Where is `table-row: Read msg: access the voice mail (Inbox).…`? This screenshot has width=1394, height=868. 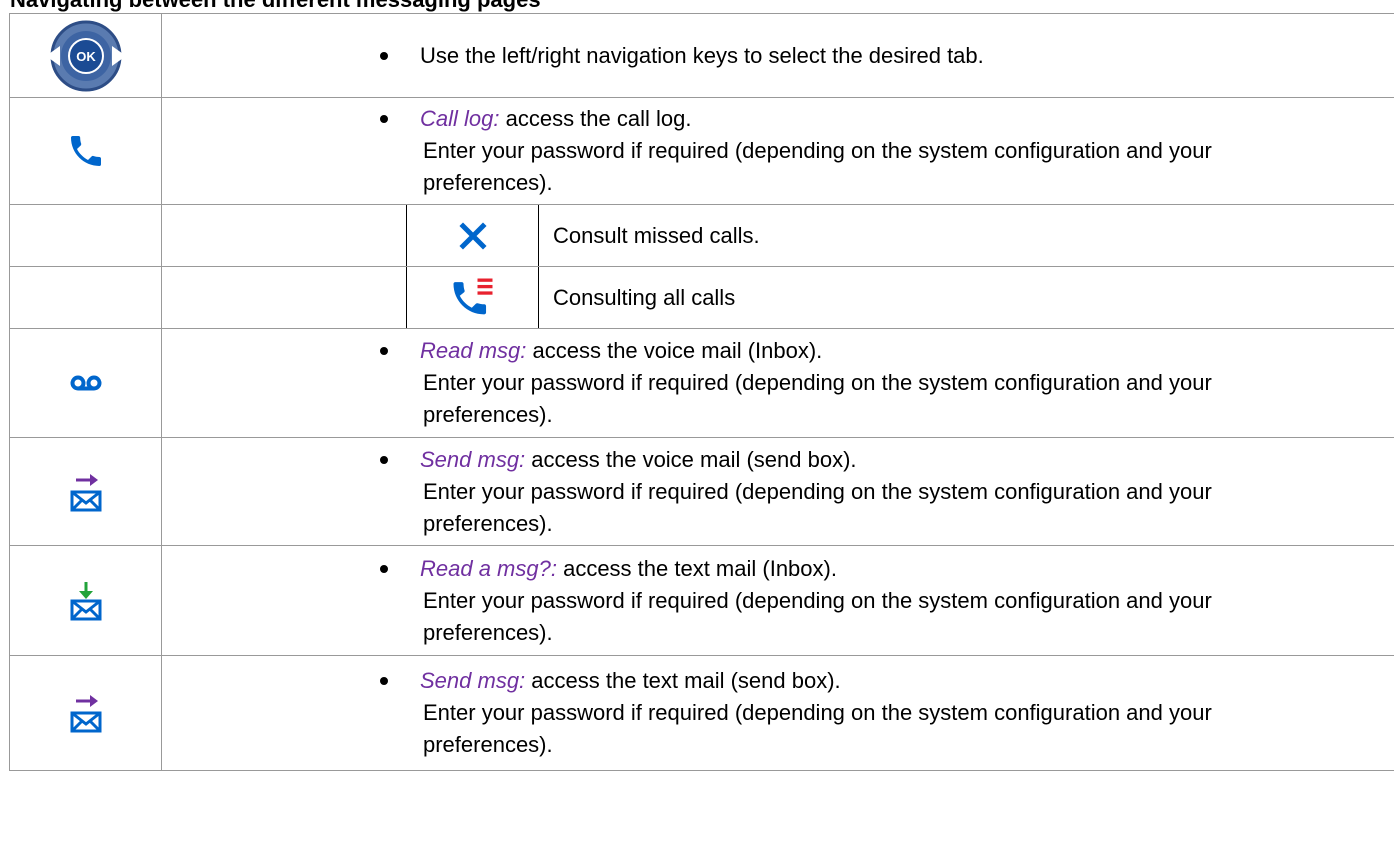
table-row: Read msg: access the voice mail (Inbox).… is located at coordinates (701, 383).